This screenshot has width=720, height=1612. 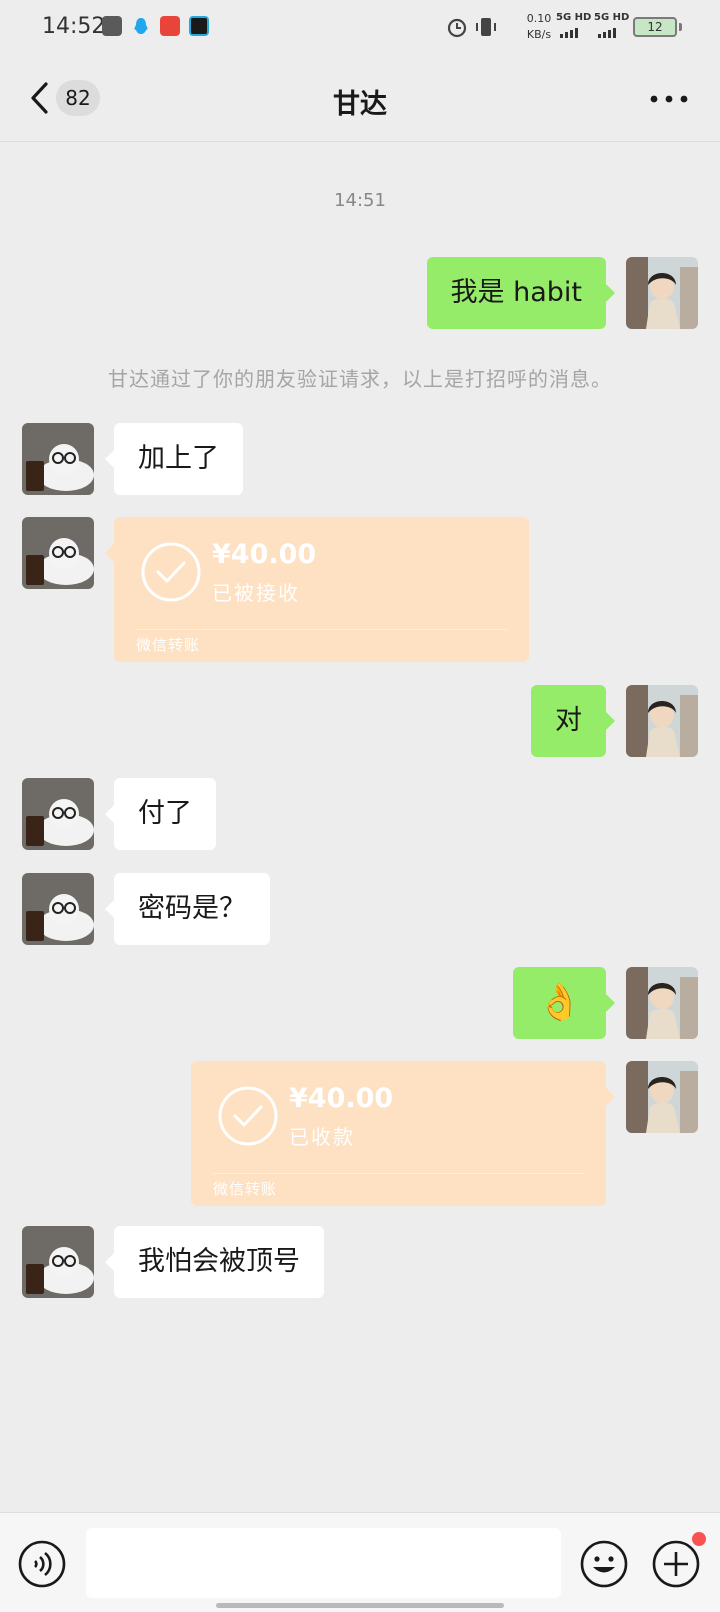 I want to click on status-bar: 14:52 0.10 KB/s 5G HD 5G HD 12, so click(x=360, y=28).